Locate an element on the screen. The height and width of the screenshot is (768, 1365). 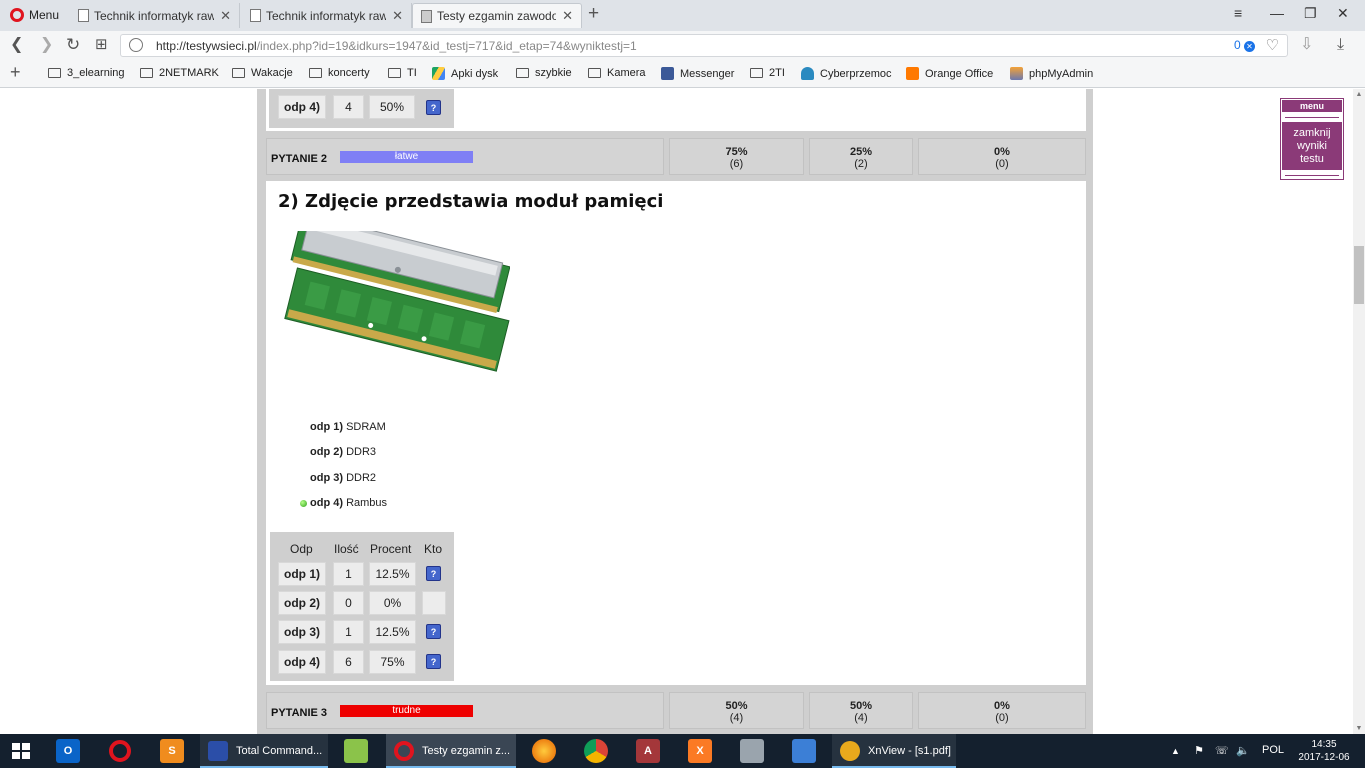
taskbar-access: A is located at coordinates (648, 751).